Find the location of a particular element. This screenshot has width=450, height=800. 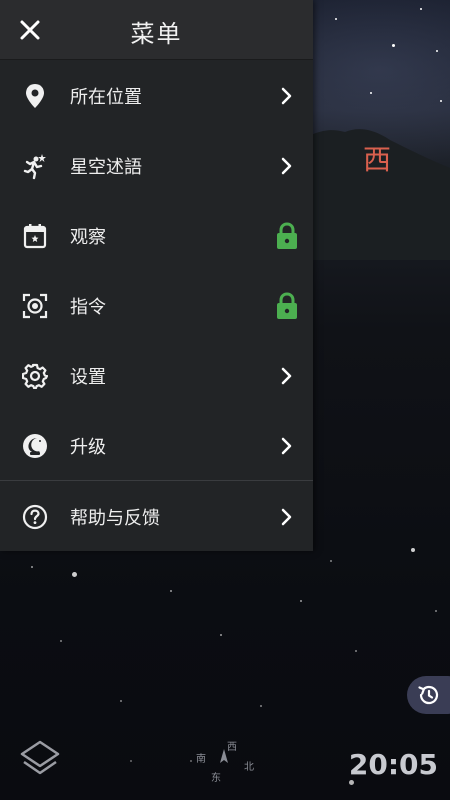

menu-item-settings: 设置 is located at coordinates (156, 376).